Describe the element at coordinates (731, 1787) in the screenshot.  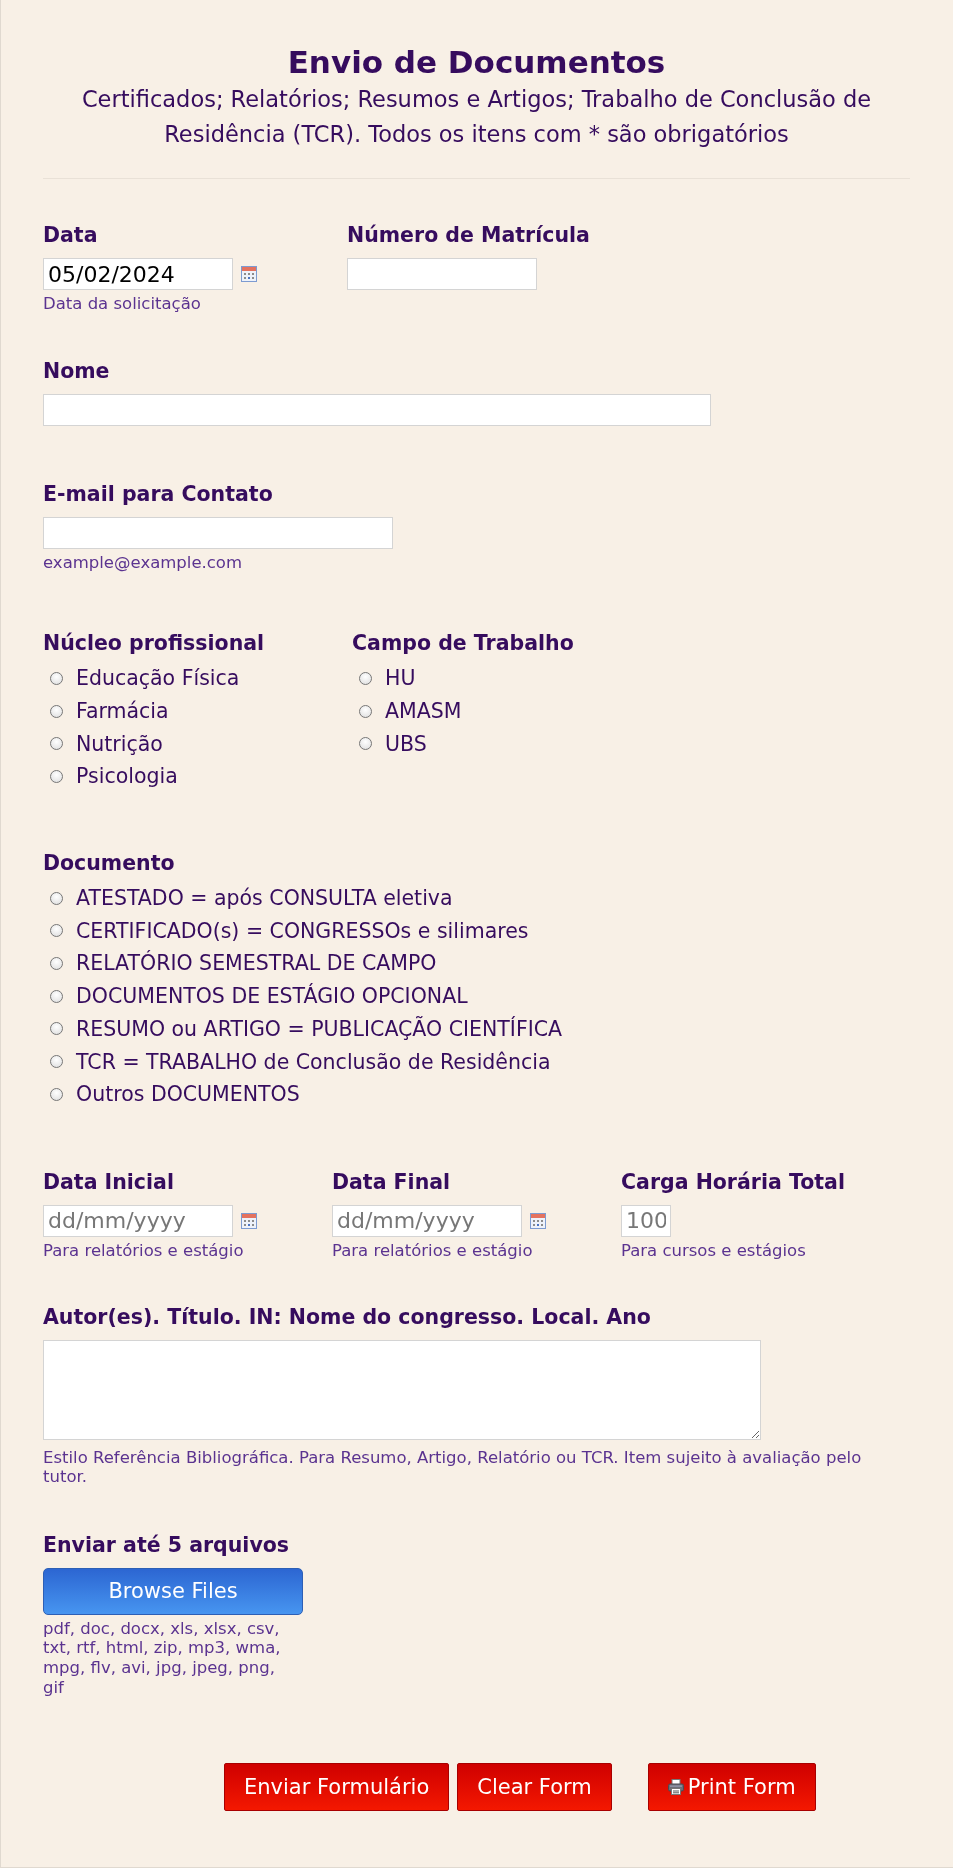
I see `print-button: Print Form` at that location.